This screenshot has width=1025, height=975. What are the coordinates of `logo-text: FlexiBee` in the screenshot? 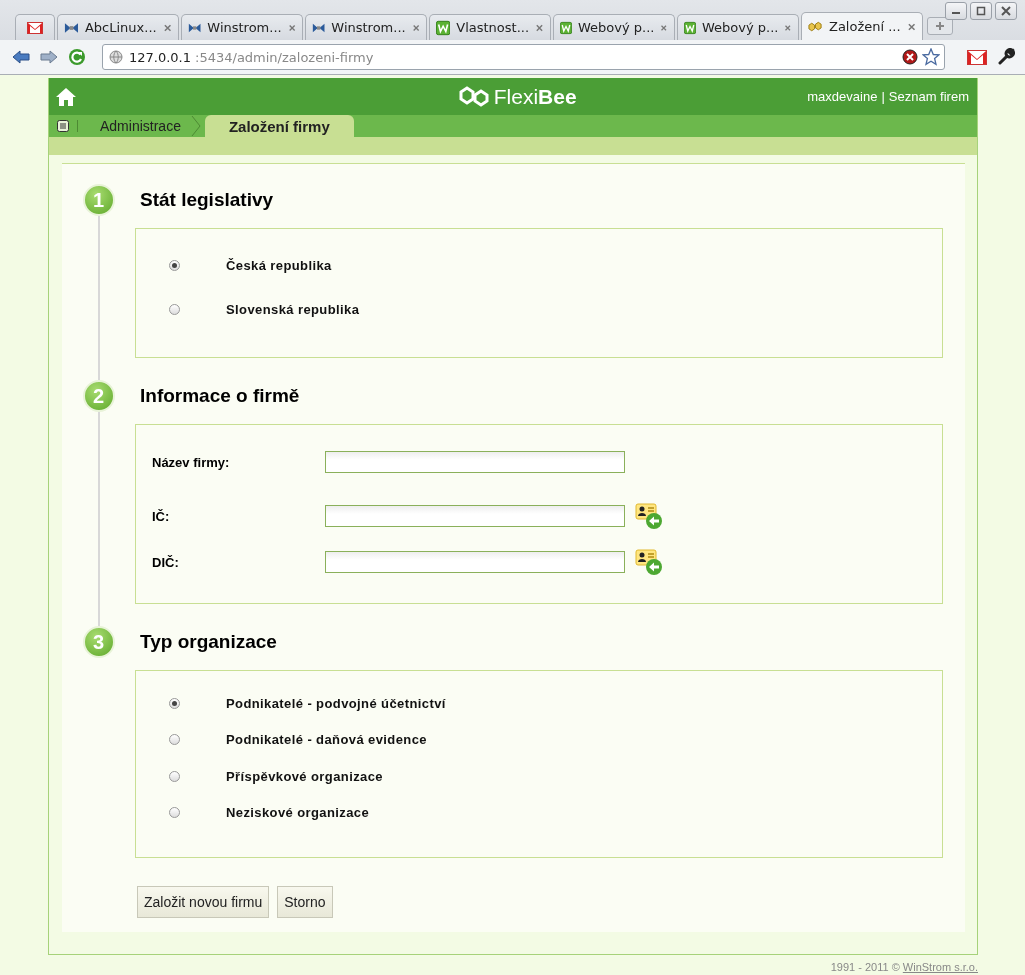 It's located at (535, 96).